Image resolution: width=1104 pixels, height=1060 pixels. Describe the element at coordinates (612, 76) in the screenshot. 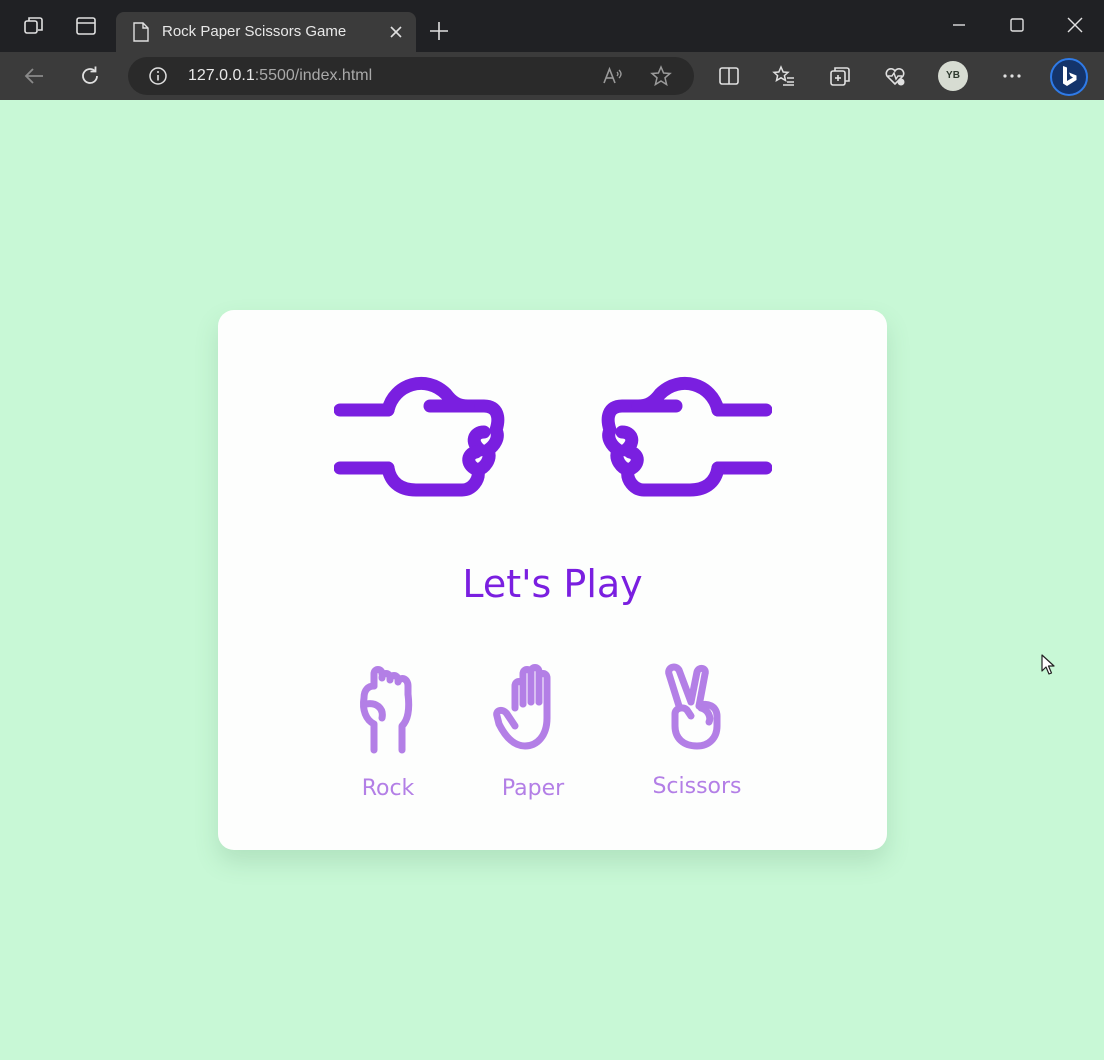

I see `read-aloud-icon` at that location.